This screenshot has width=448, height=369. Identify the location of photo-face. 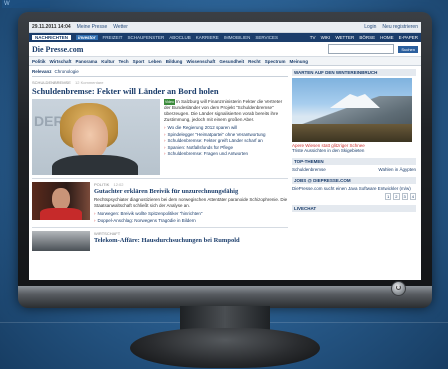
(90, 137).